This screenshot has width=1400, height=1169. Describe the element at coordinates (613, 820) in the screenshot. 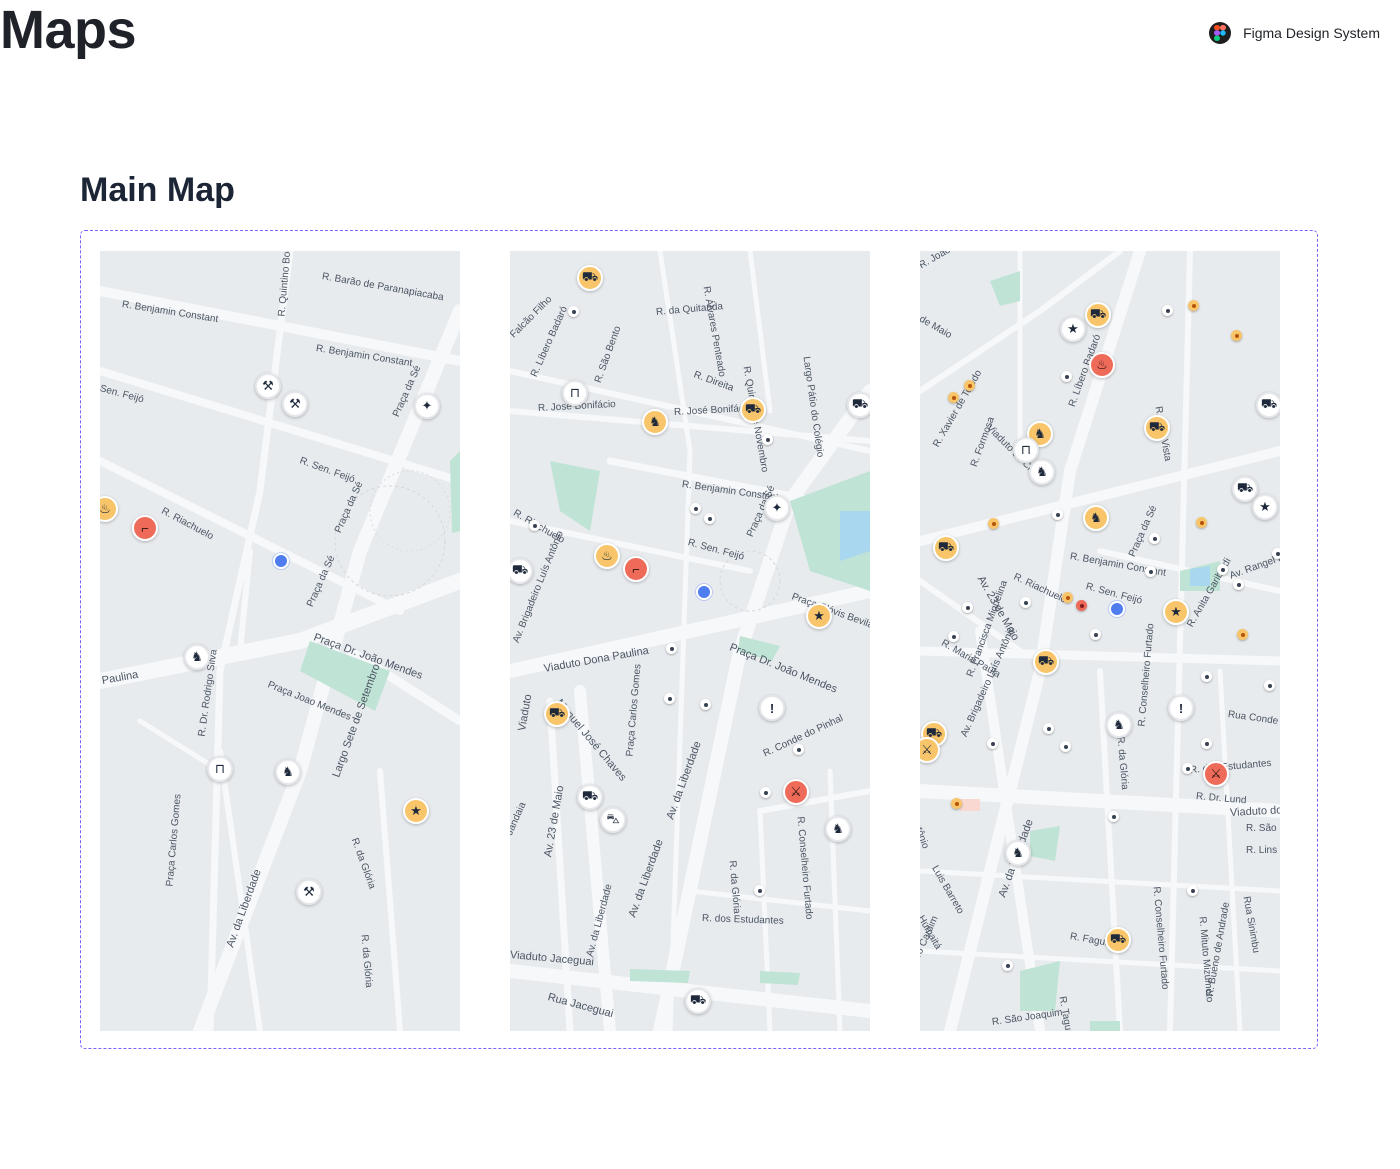

I see `bus-icon: ⛍` at that location.